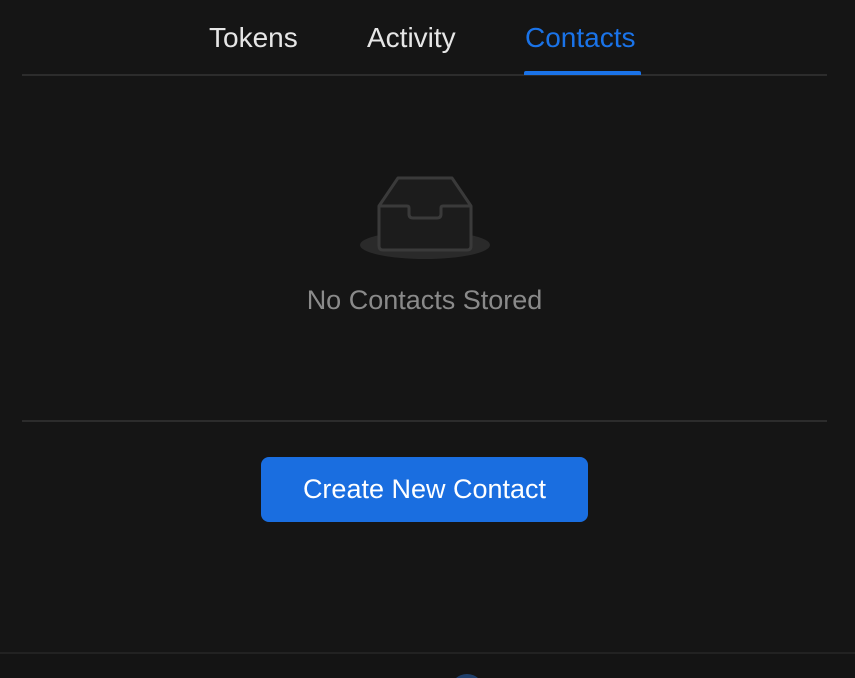 The width and height of the screenshot is (855, 678). What do you see at coordinates (467, 676) in the screenshot?
I see `footer-nav-button` at bounding box center [467, 676].